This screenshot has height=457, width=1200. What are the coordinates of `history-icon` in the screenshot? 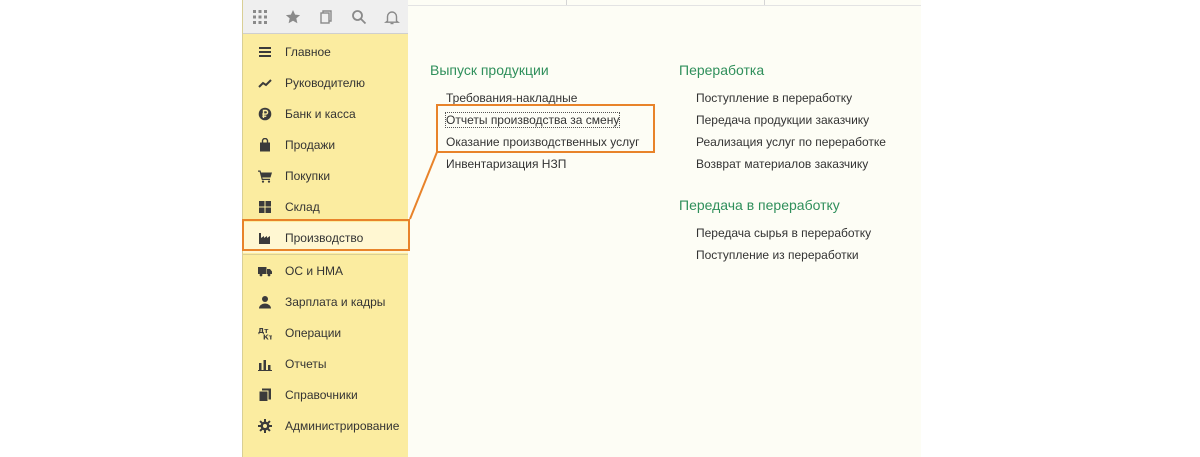 It's located at (325, 16).